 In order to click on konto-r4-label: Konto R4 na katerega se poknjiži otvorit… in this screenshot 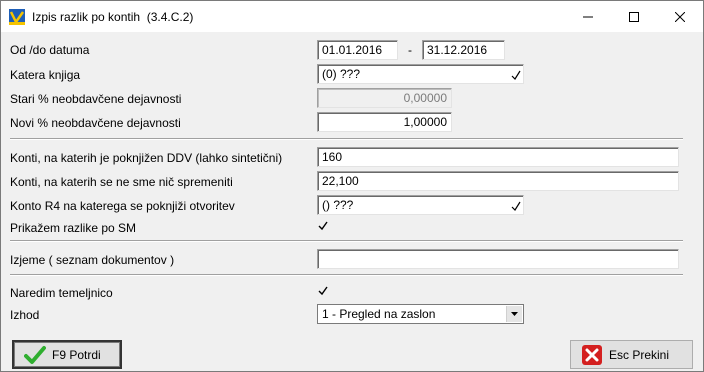, I will do `click(122, 206)`.